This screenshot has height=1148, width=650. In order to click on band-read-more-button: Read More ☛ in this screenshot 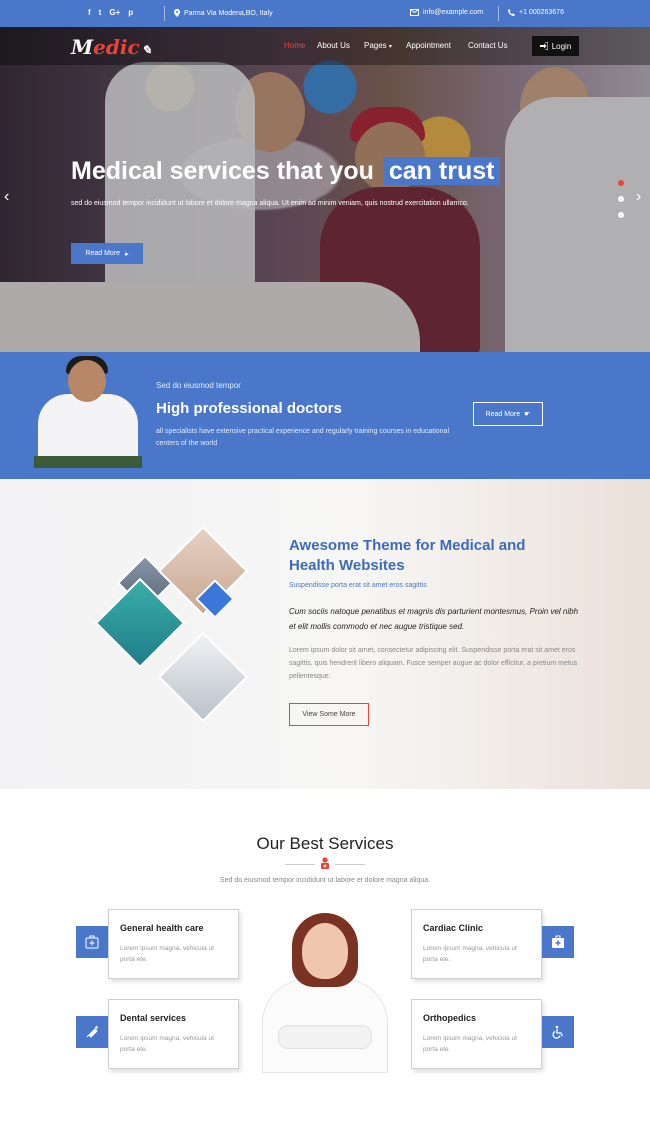, I will do `click(508, 414)`.